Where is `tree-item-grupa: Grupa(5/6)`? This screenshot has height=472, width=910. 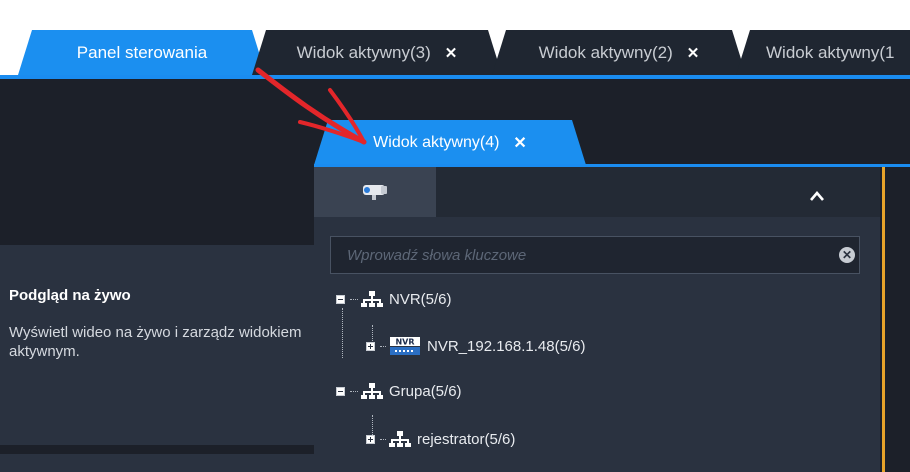 tree-item-grupa: Grupa(5/6) is located at coordinates (399, 391).